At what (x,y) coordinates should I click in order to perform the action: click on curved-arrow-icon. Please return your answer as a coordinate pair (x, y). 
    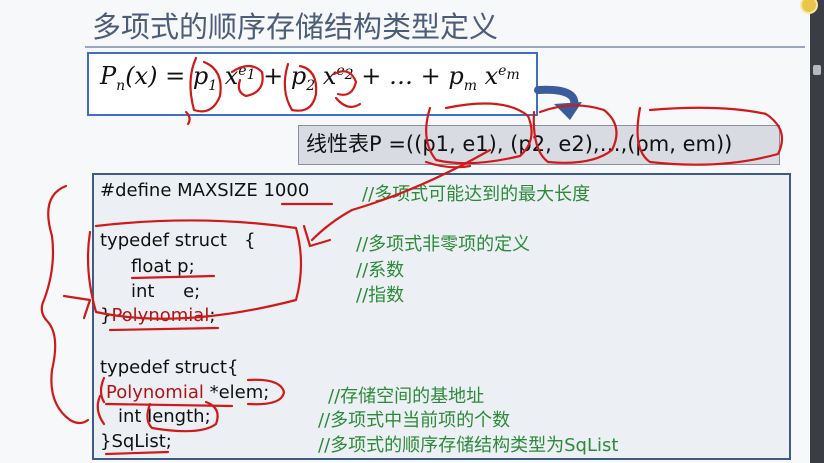
    Looking at the image, I should click on (558, 102).